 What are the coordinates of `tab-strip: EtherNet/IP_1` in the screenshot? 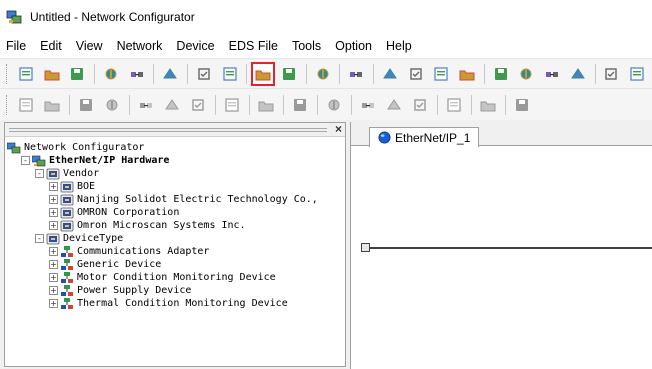 It's located at (501, 134).